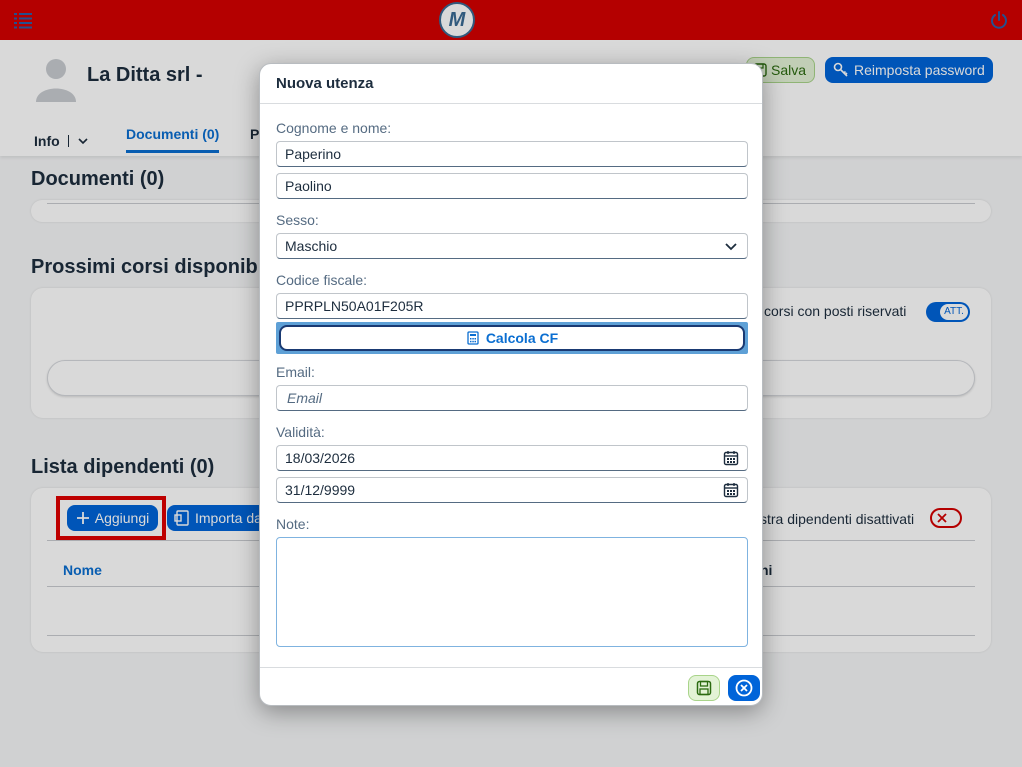  Describe the element at coordinates (322, 280) in the screenshot. I see `cf-label: Codice fiscale:` at that location.